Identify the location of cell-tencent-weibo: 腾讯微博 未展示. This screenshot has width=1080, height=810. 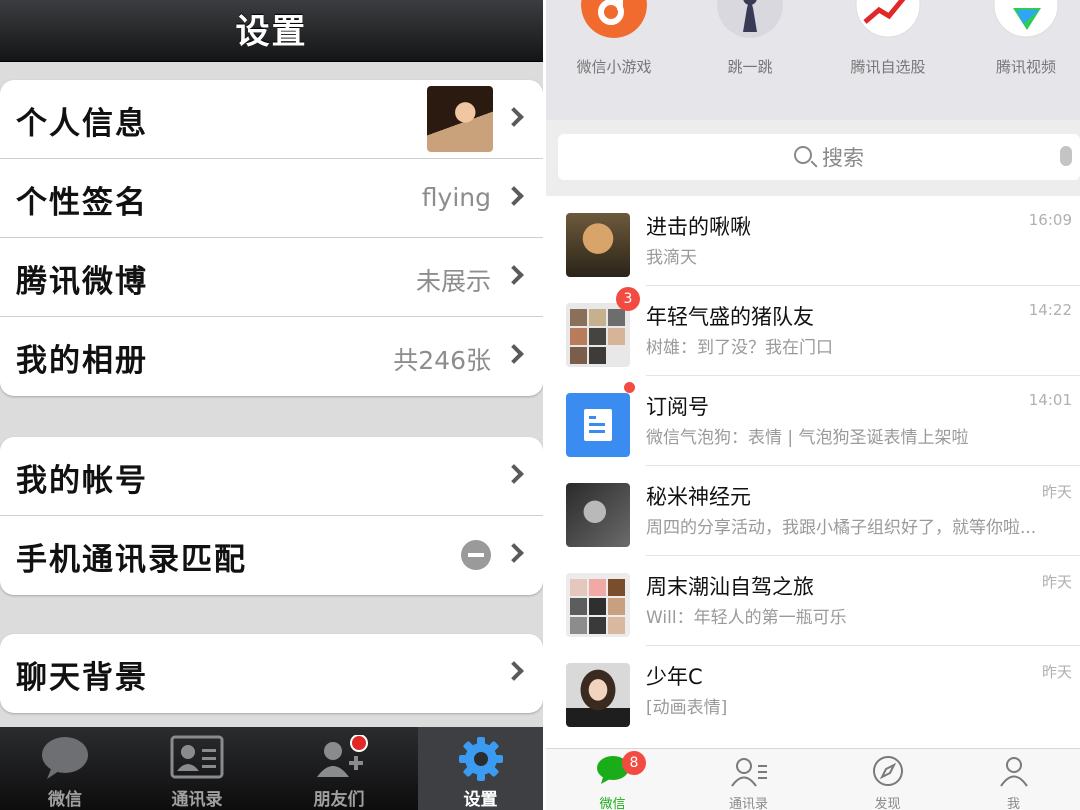
(271, 277).